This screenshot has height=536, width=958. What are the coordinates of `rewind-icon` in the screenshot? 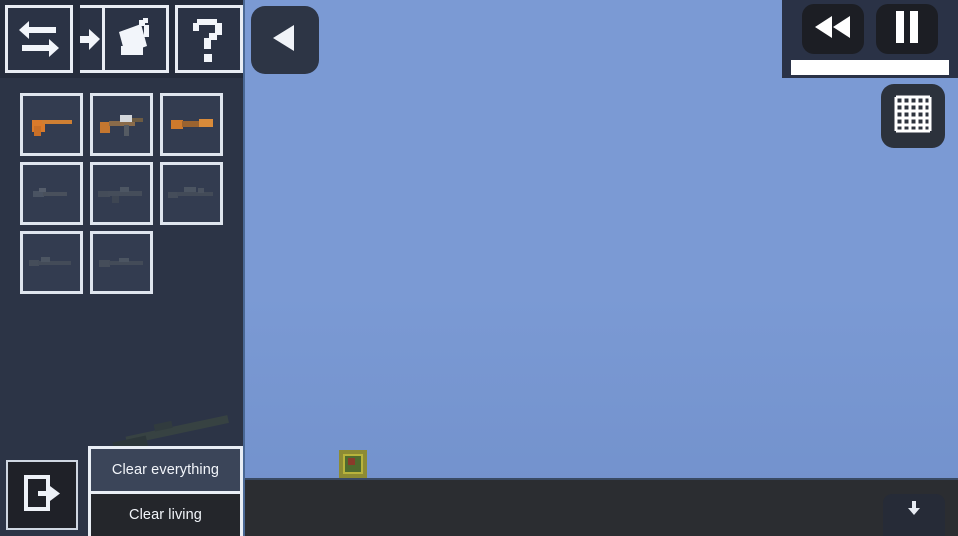 It's located at (833, 29).